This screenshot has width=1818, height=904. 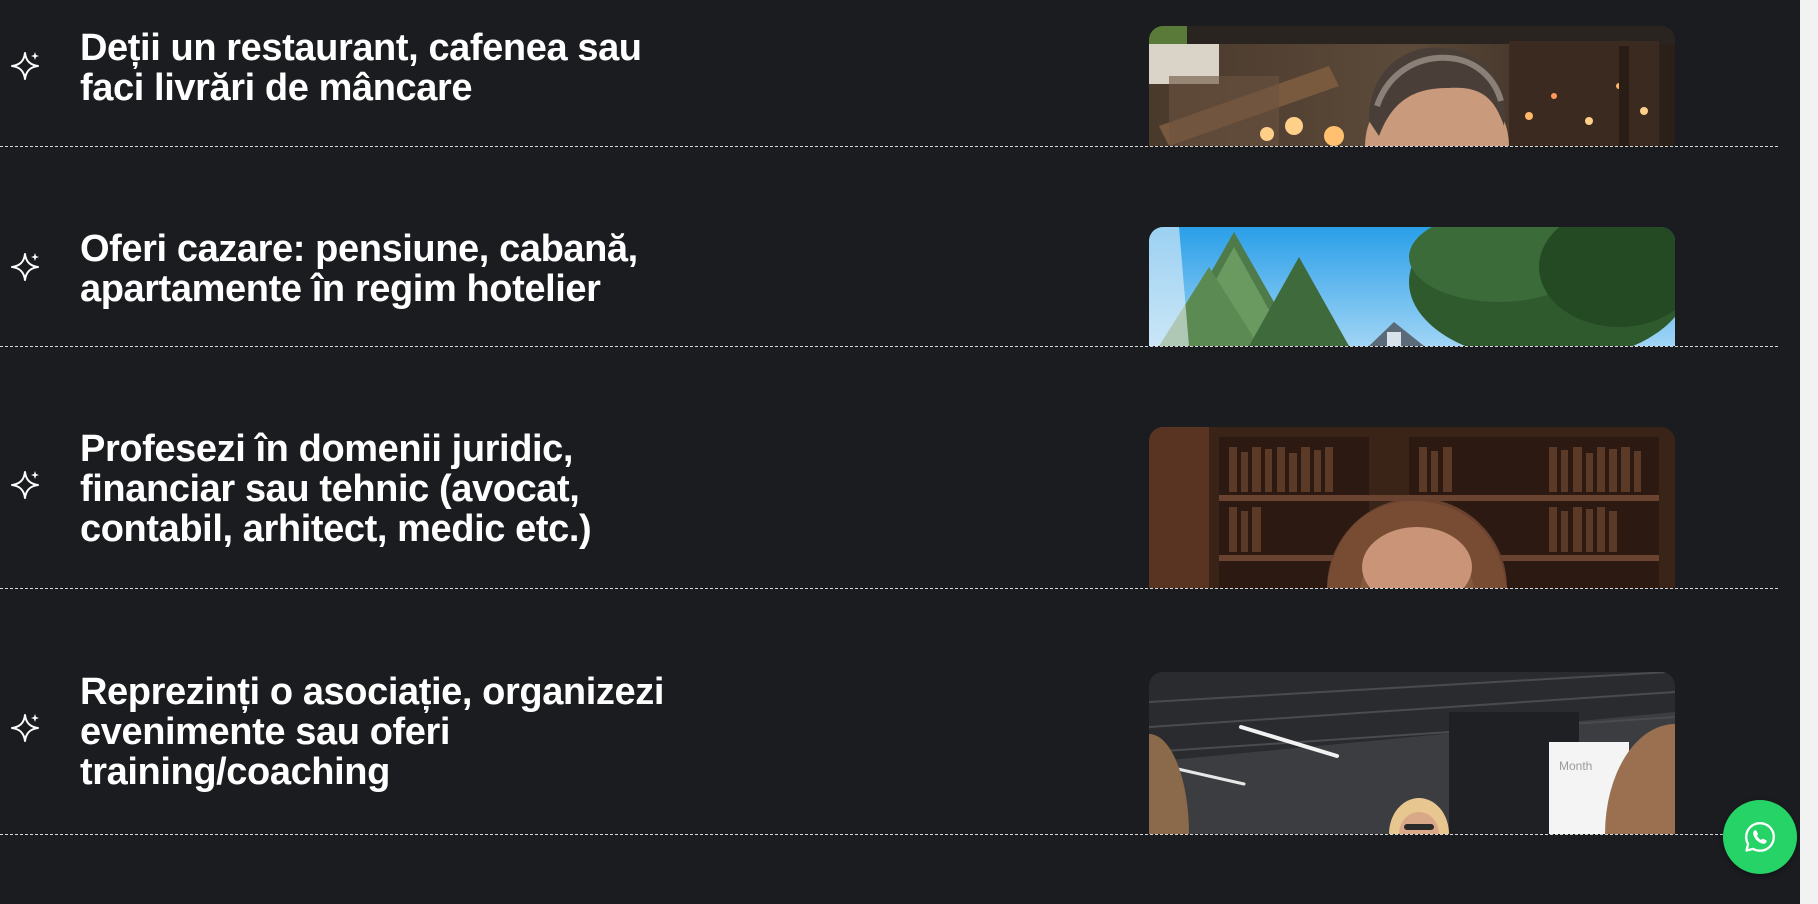 I want to click on title-line: training/coaching, so click(x=235, y=772).